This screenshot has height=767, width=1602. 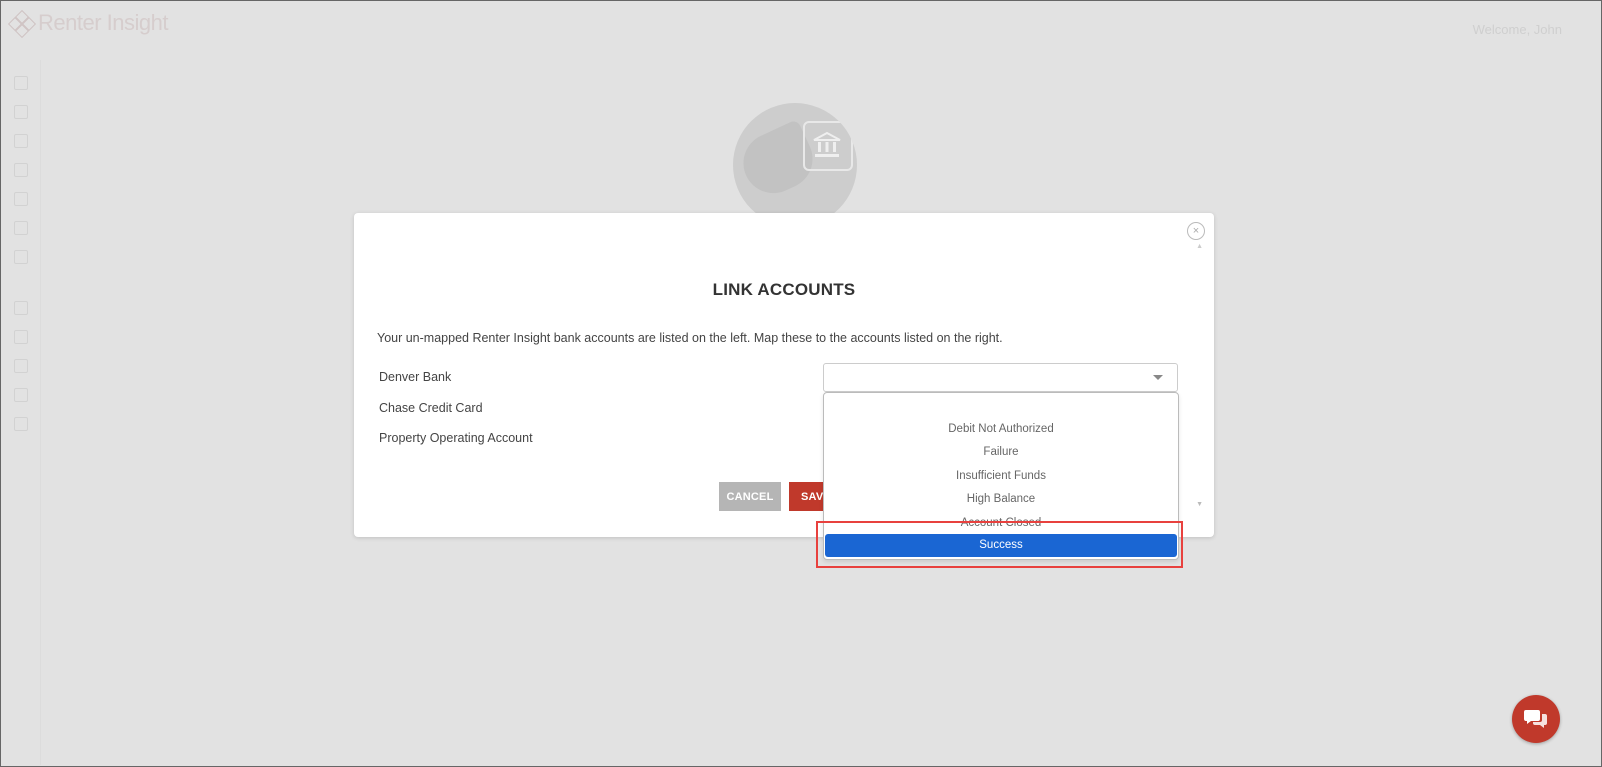 What do you see at coordinates (21, 337) in the screenshot?
I see `report-icon` at bounding box center [21, 337].